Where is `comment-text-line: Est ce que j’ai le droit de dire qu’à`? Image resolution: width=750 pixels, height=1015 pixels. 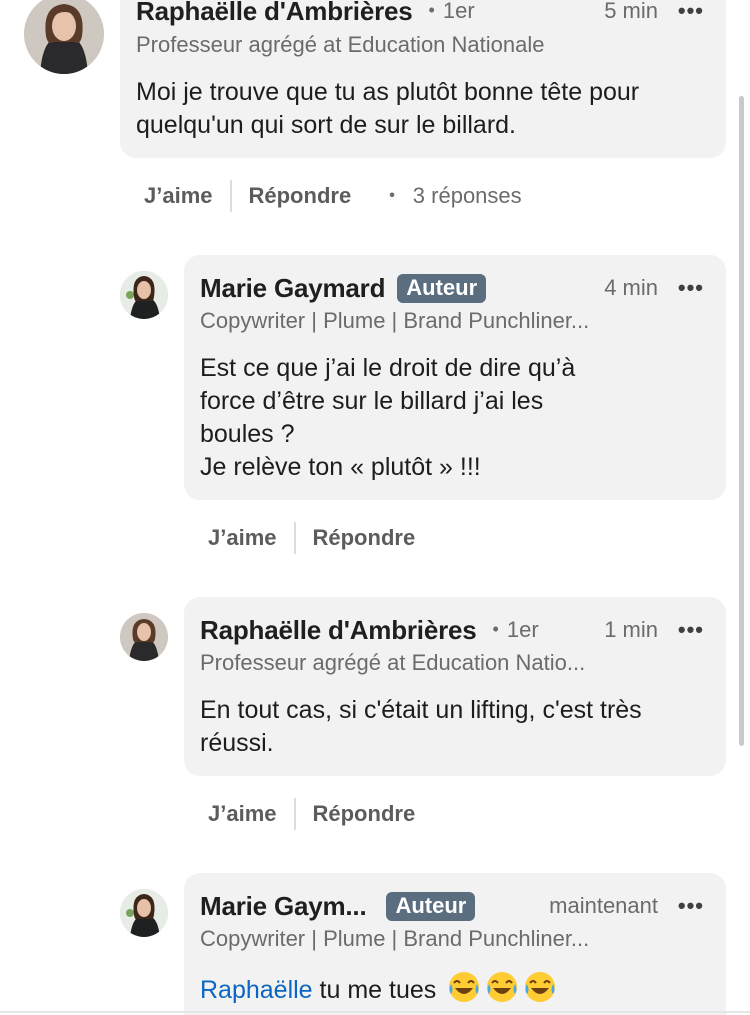 comment-text-line: Est ce que j’ai le droit de dire qu’à is located at coordinates (388, 368).